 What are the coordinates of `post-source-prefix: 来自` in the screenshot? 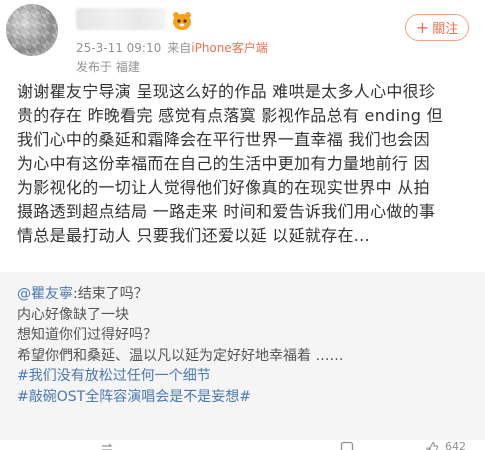 It's located at (179, 48).